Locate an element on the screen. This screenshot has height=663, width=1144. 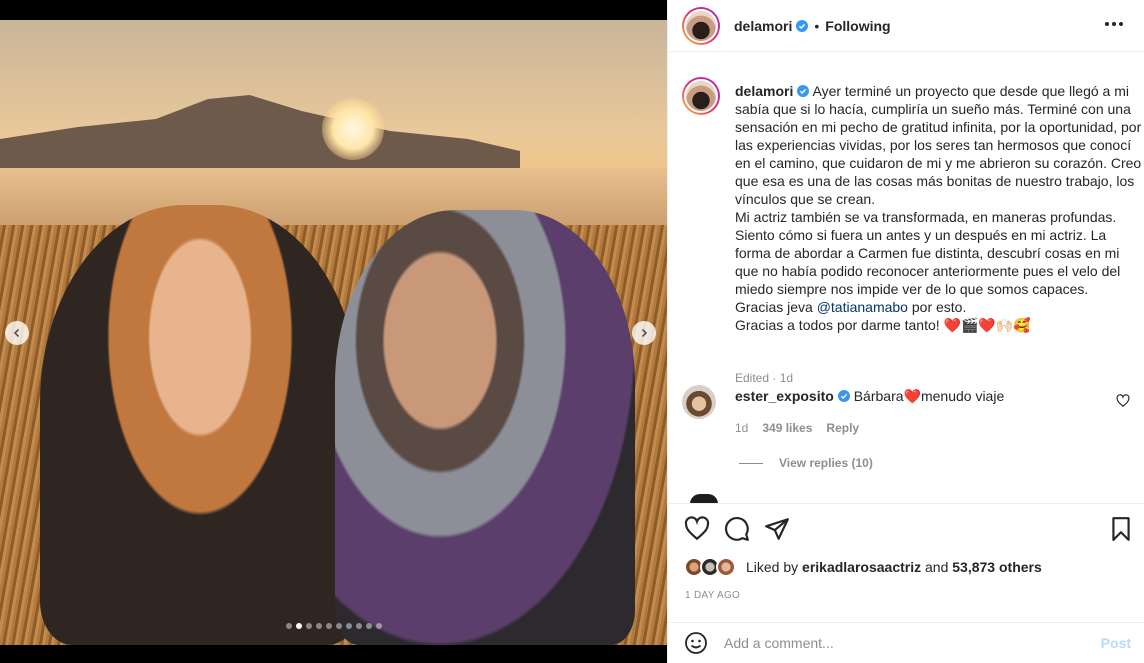
carousel-next-button is located at coordinates (644, 333).